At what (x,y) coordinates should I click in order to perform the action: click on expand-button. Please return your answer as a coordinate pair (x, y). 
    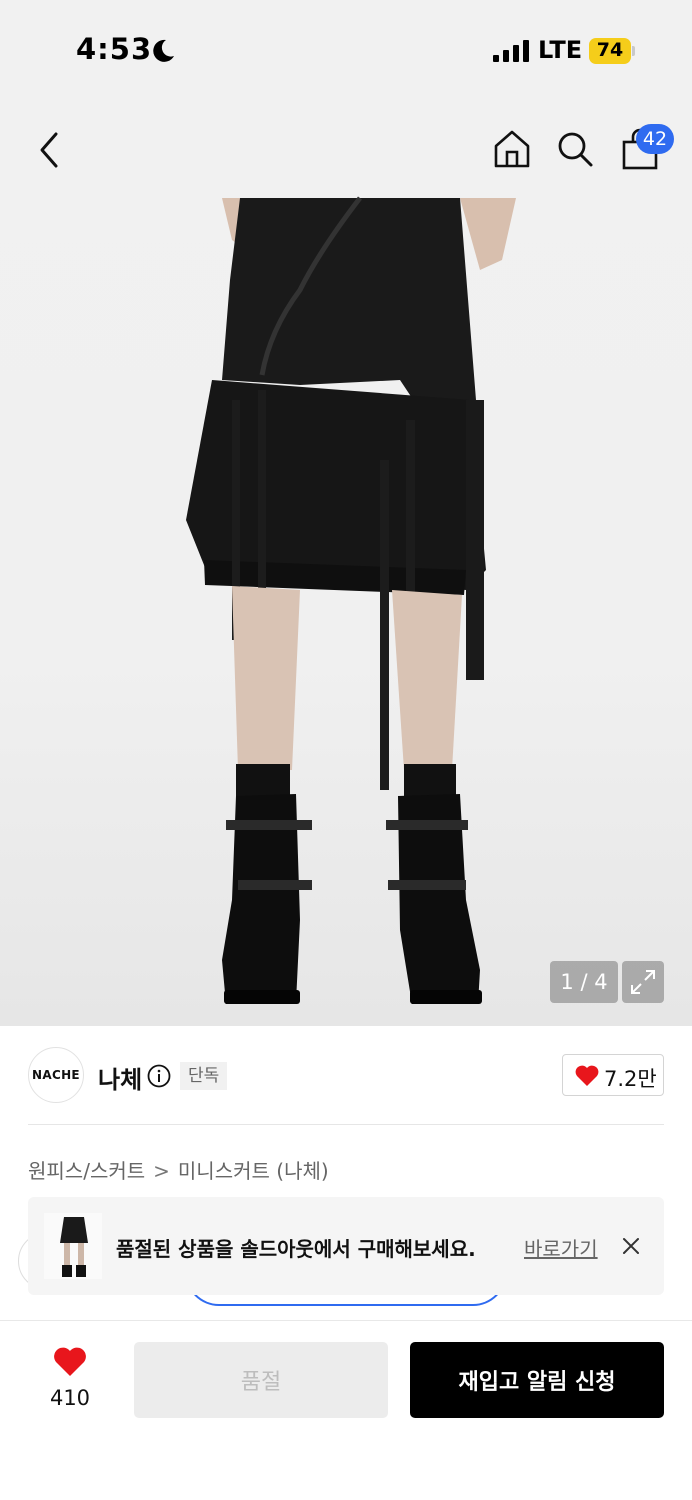
    Looking at the image, I should click on (643, 982).